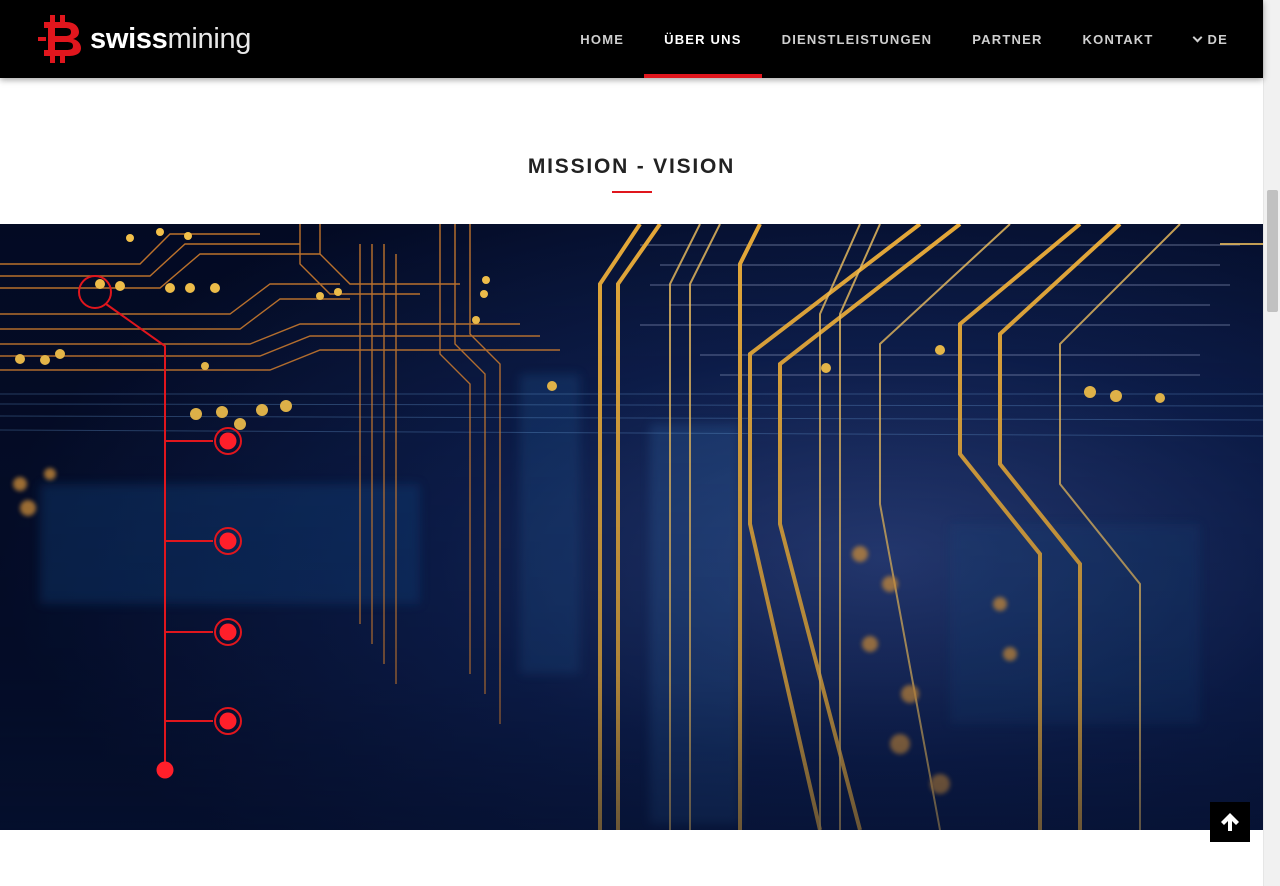 The image size is (1280, 886). Describe the element at coordinates (1217, 39) in the screenshot. I see `language-label: DE` at that location.